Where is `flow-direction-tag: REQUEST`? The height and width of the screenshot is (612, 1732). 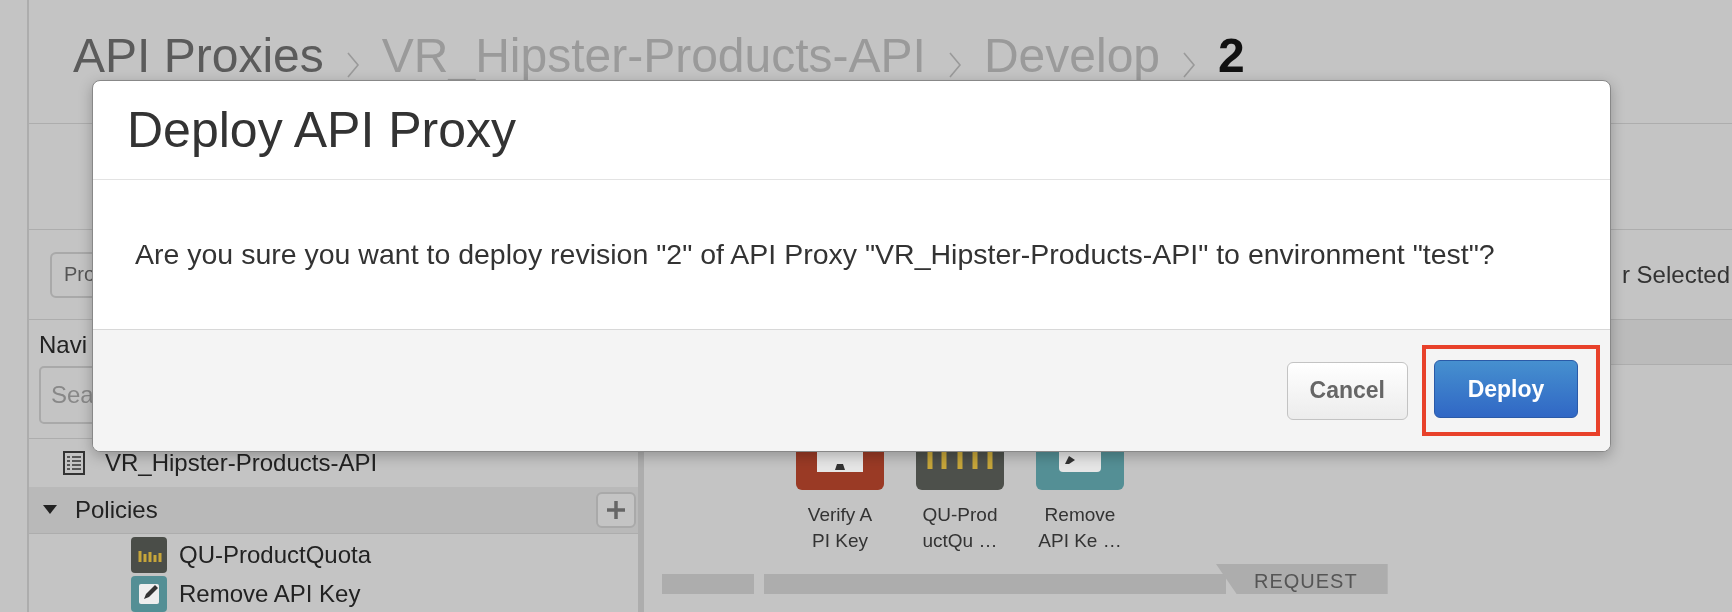 flow-direction-tag: REQUEST is located at coordinates (1302, 579).